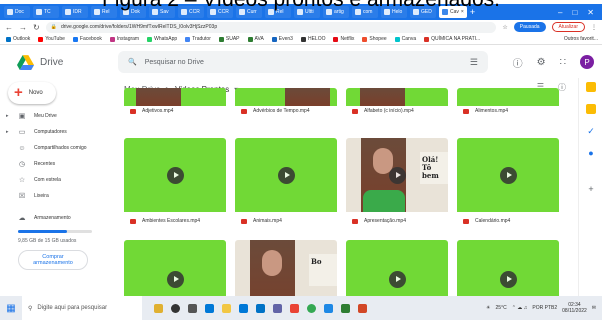  What do you see at coordinates (591, 189) in the screenshot?
I see `add-addon-icon: +` at bounding box center [591, 189].